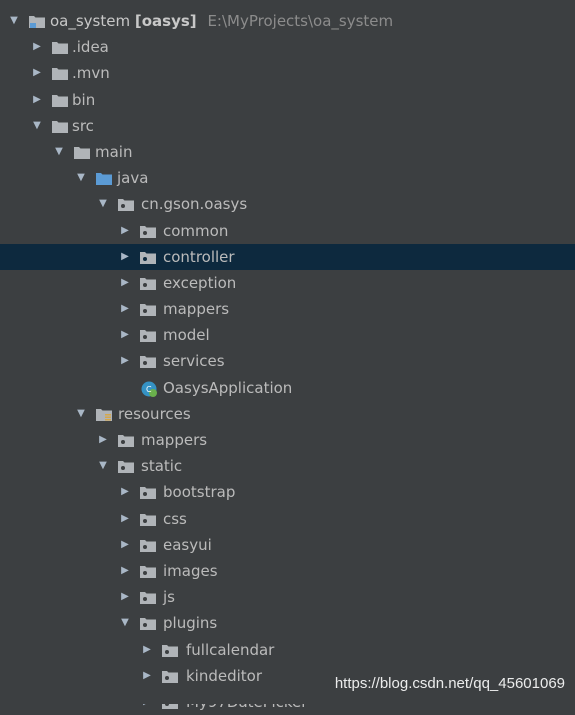 Image resolution: width=575 pixels, height=715 pixels. Describe the element at coordinates (190, 570) in the screenshot. I see `tree-item-label: images` at that location.